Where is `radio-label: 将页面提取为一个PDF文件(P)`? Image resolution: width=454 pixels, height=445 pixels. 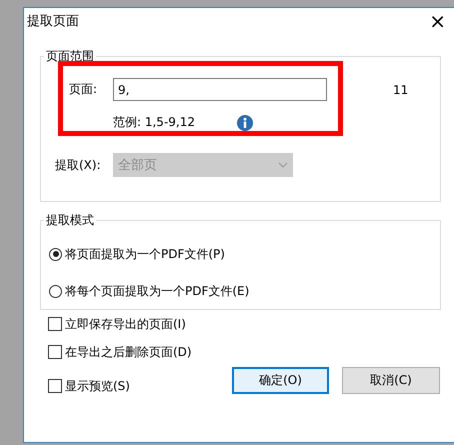
radio-label: 将页面提取为一个PDF文件(P) is located at coordinates (145, 254).